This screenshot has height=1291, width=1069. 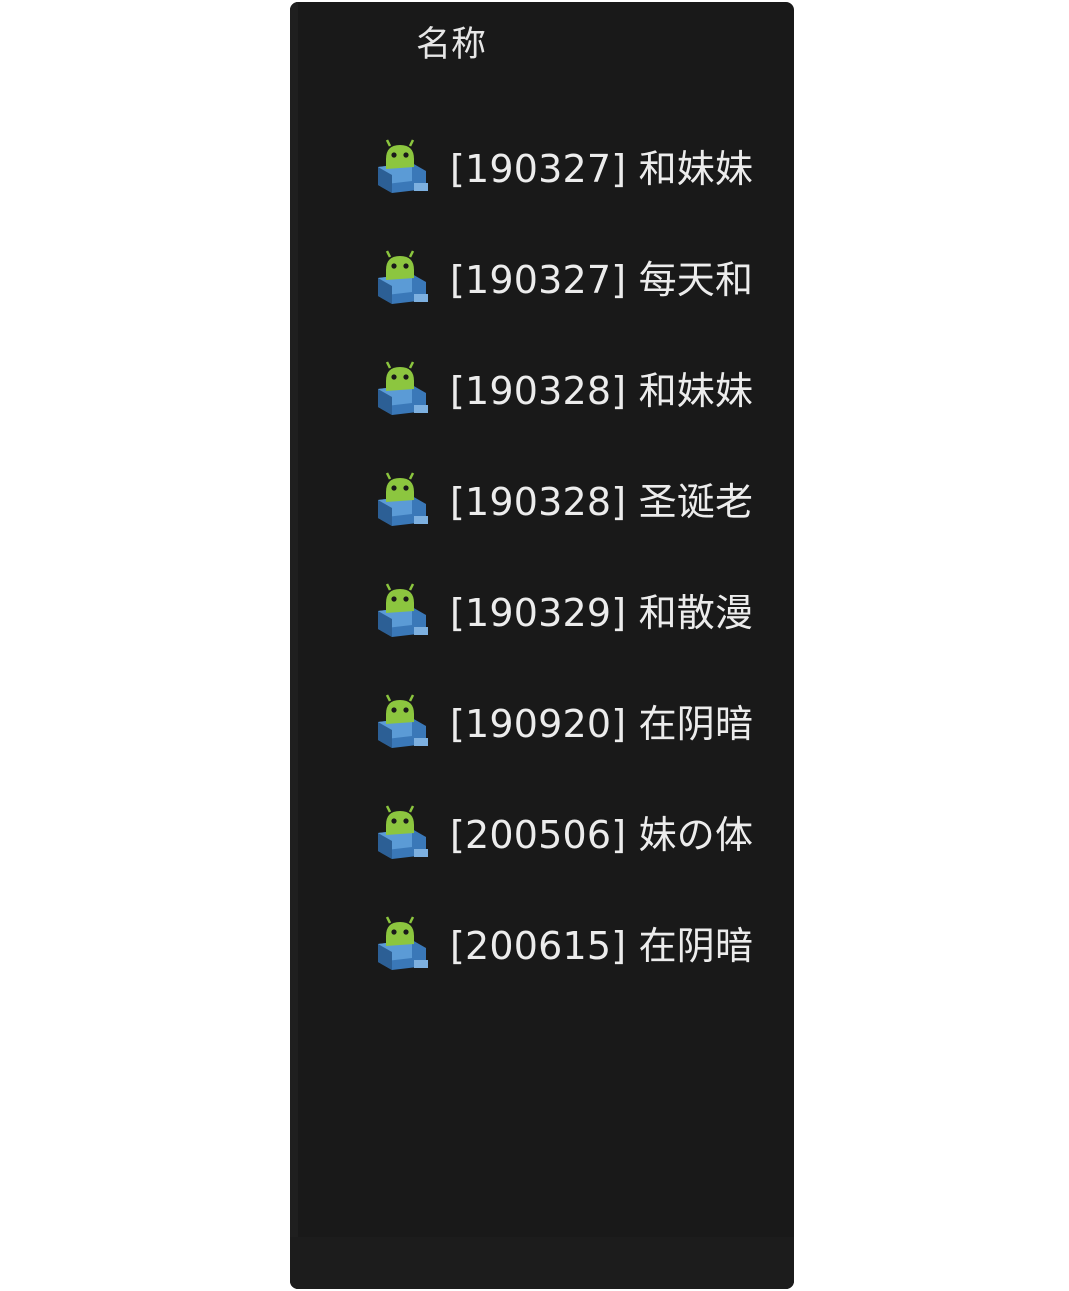 I want to click on list-item: [200615] 在阴暗, so click(x=584, y=942).